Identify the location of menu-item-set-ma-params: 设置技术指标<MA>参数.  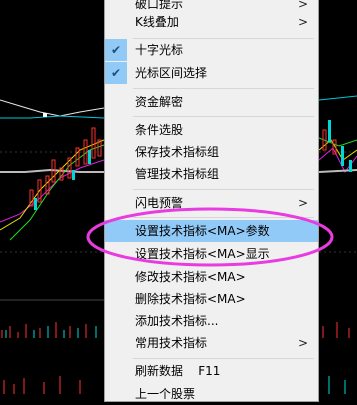
(211, 231).